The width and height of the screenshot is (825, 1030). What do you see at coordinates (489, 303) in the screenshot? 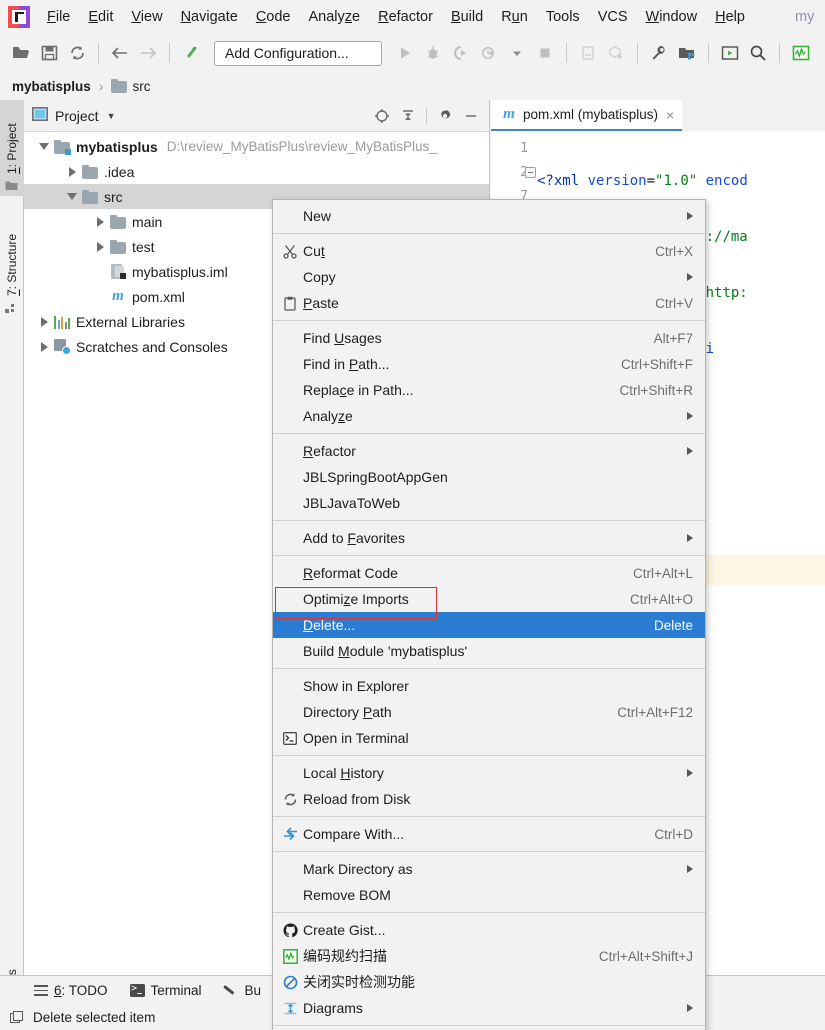
I see `menu-item-paste: Paste Ctrl+V` at bounding box center [489, 303].